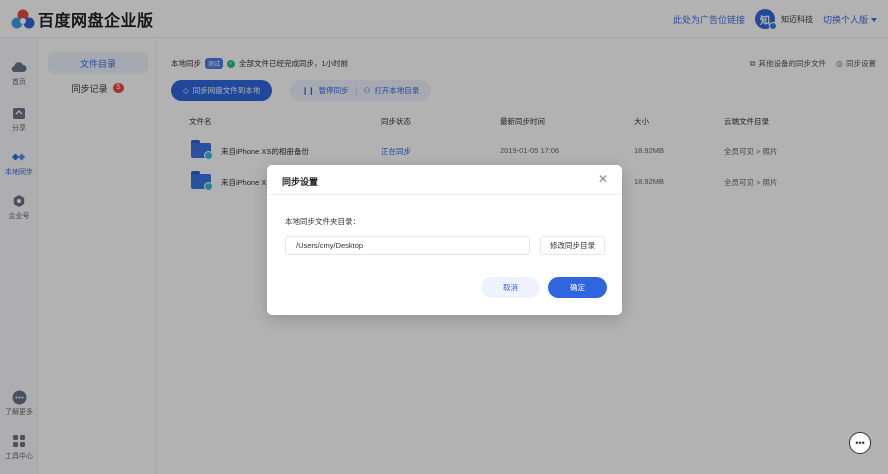 The height and width of the screenshot is (474, 888). Describe the element at coordinates (572, 245) in the screenshot. I see `modify-sync-dir-button: 修改同步目录` at that location.